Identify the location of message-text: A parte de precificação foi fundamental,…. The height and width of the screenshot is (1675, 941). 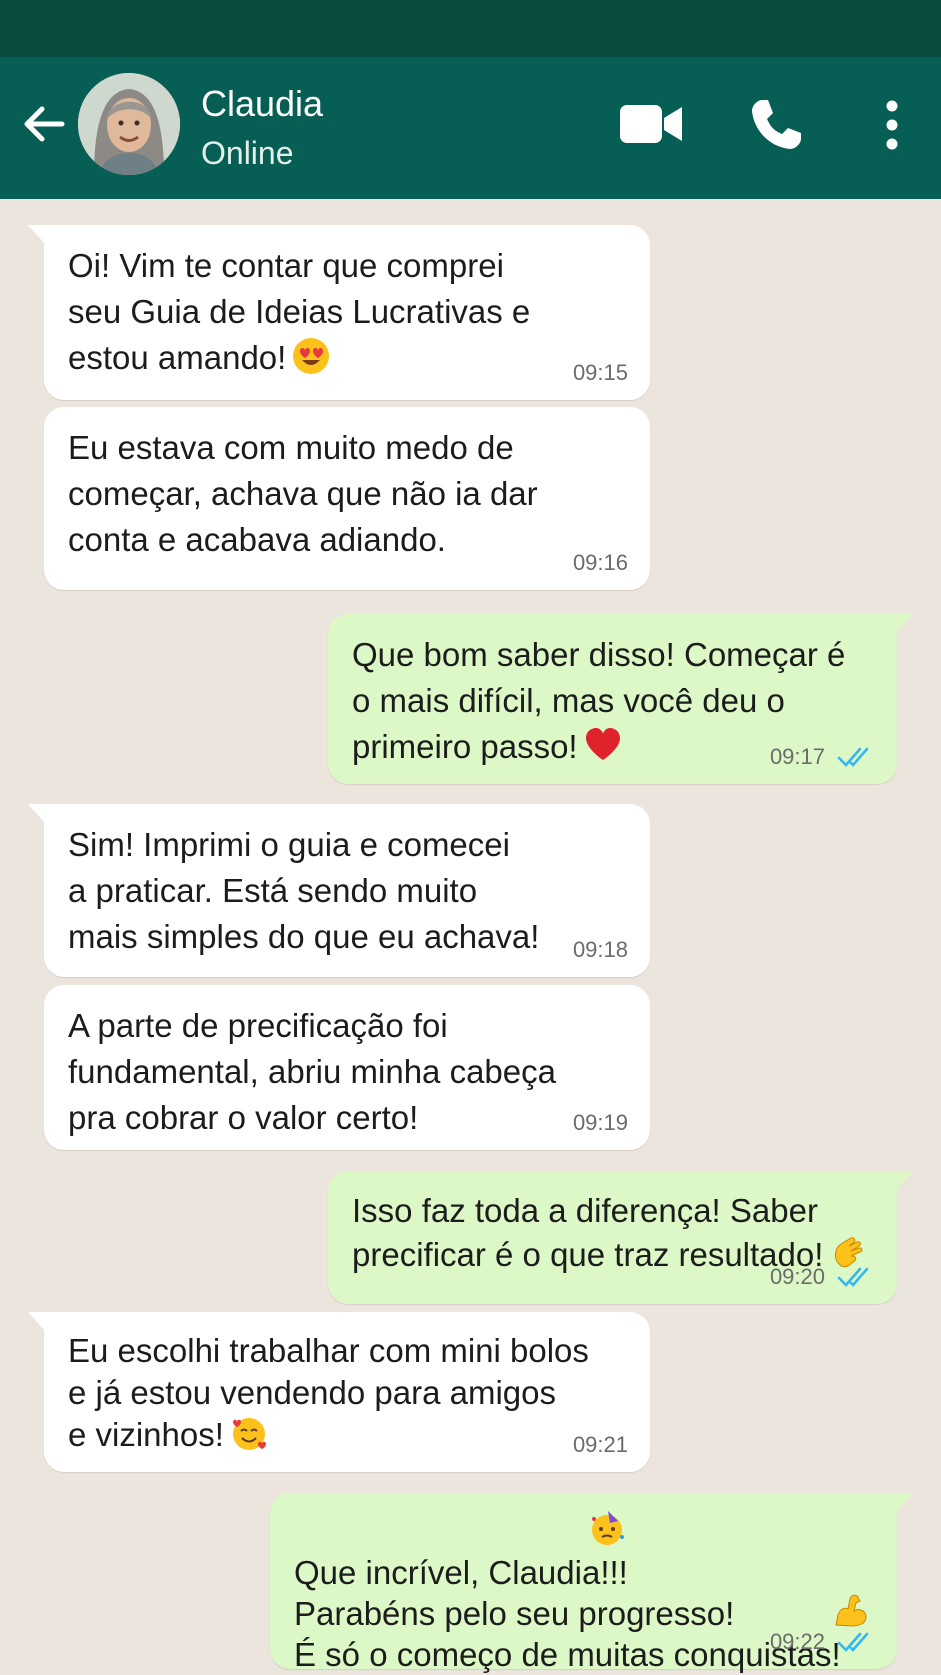
(312, 1071).